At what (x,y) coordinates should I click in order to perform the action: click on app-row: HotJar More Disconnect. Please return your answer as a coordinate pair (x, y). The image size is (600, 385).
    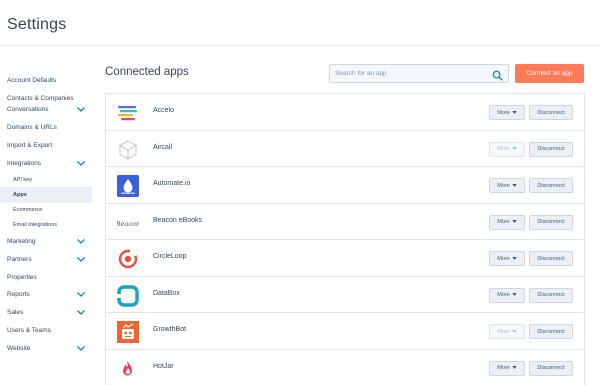
    Looking at the image, I should click on (345, 367).